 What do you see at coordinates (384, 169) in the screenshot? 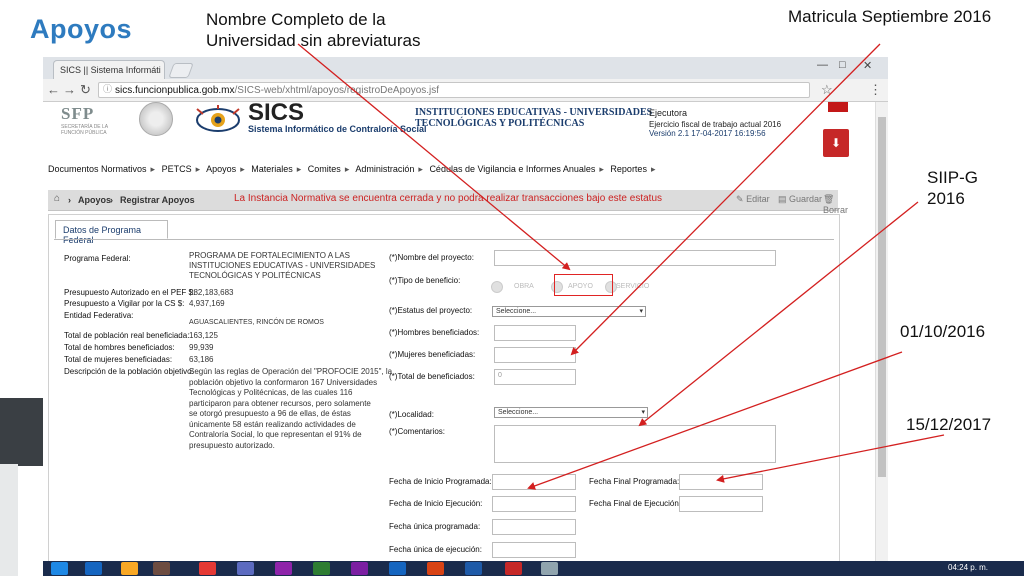
I see `nav-administracion: Administración` at bounding box center [384, 169].